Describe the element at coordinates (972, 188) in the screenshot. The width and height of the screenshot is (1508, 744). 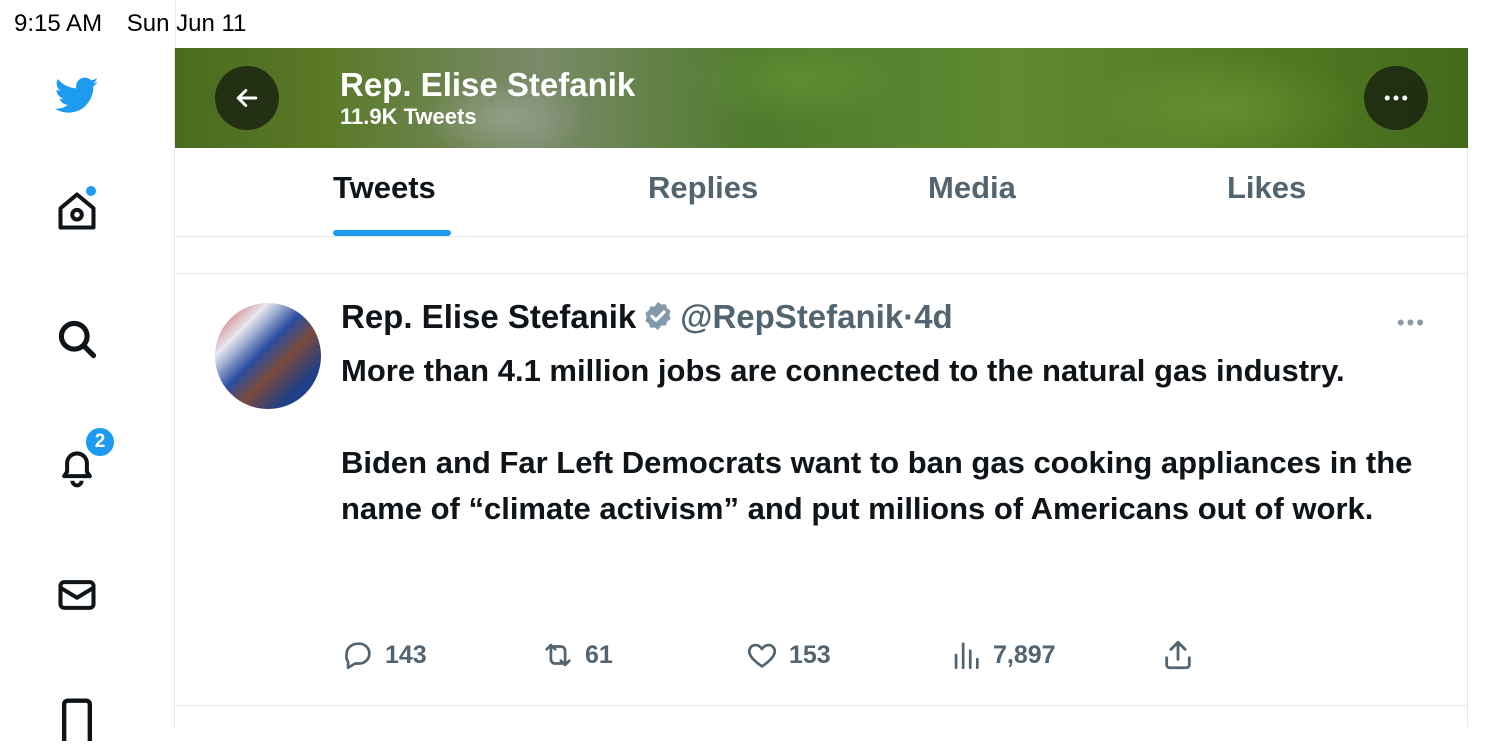
I see `tab-media: Media` at that location.